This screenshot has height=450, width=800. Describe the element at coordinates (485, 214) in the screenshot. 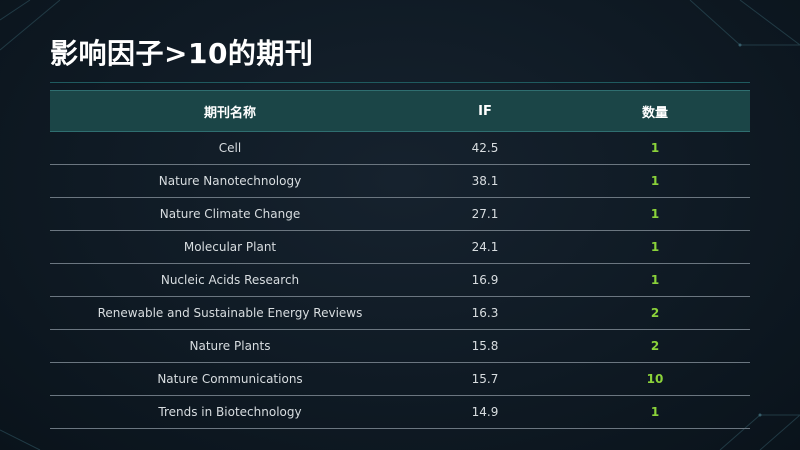

I see `impact-factor-cell: 27.1` at that location.